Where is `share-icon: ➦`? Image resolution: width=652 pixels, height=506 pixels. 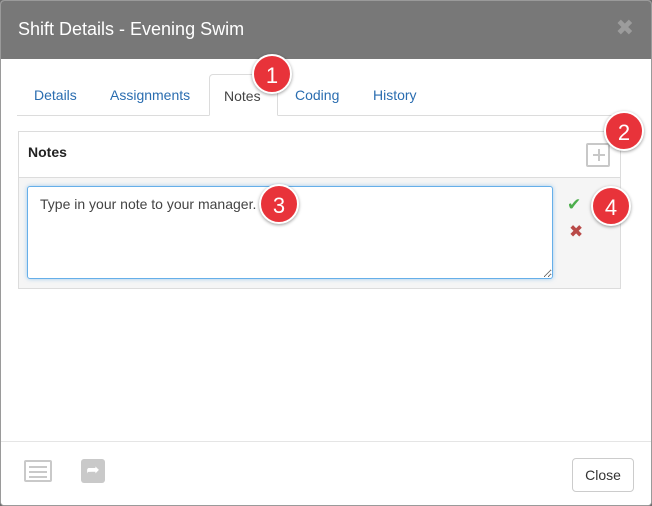
share-icon: ➦ is located at coordinates (93, 471).